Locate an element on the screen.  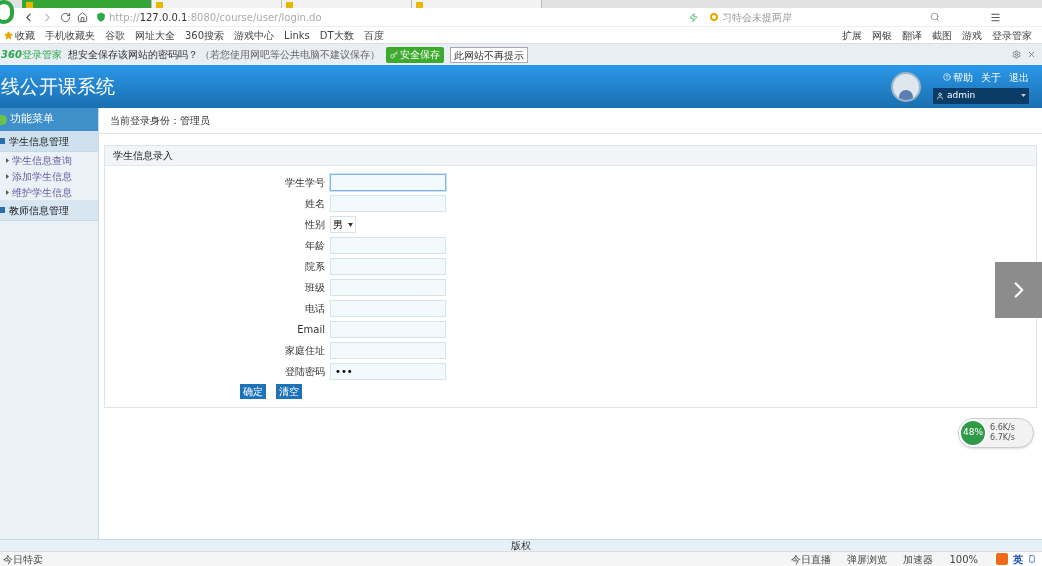
next-arrow-button is located at coordinates (1018, 290).